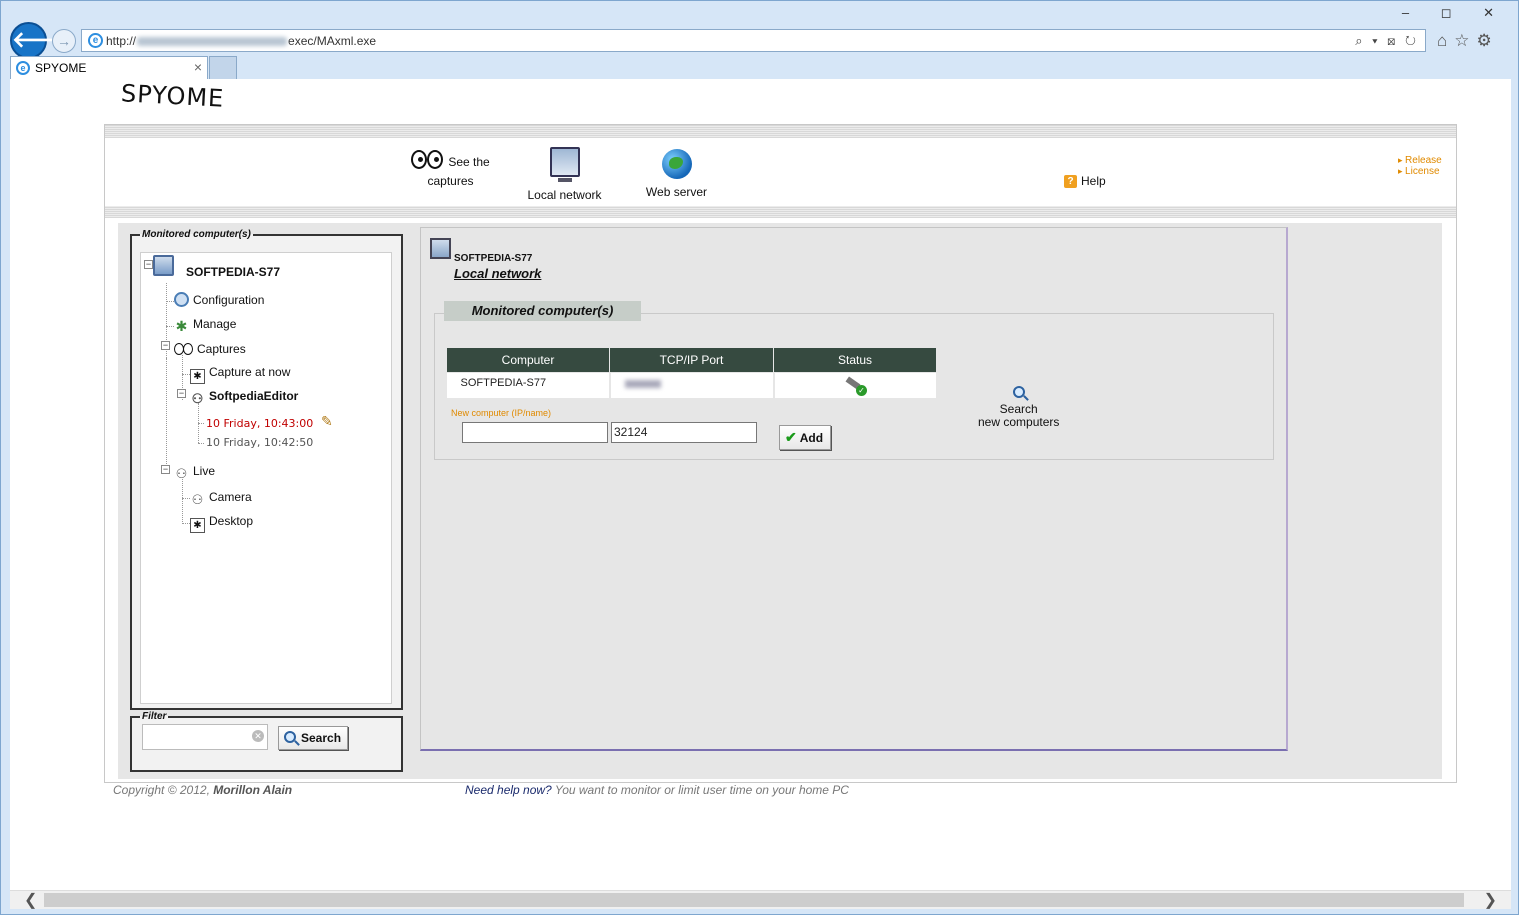 This screenshot has height=915, width=1519. Describe the element at coordinates (327, 421) in the screenshot. I see `wand-icon: ✎` at that location.